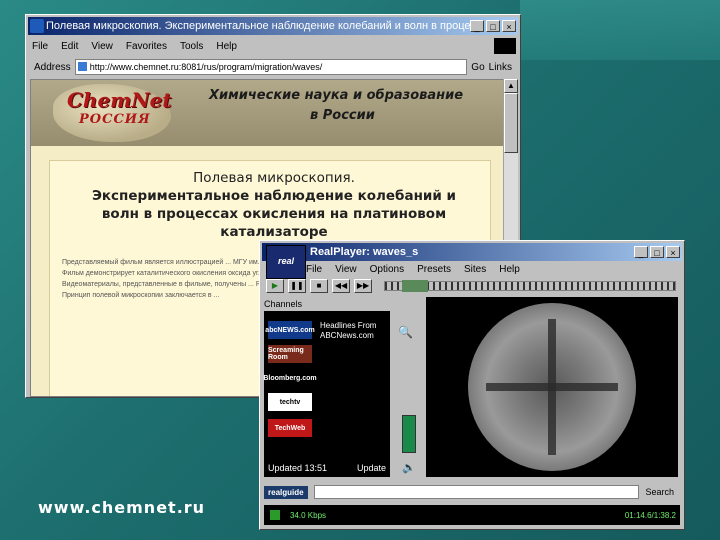 This screenshot has width=720, height=540. I want to click on status-bar: 34.0 Kbps 01:14.6/1:38.2, so click(472, 515).